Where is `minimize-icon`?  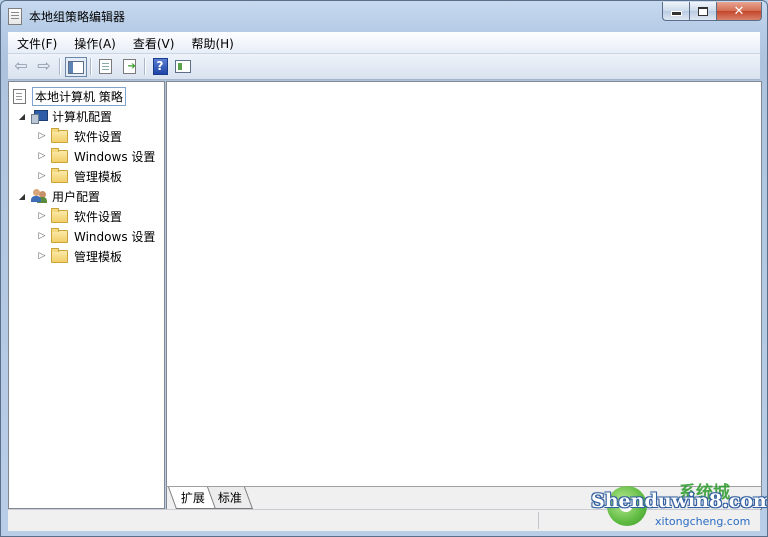
minimize-icon is located at coordinates (676, 13).